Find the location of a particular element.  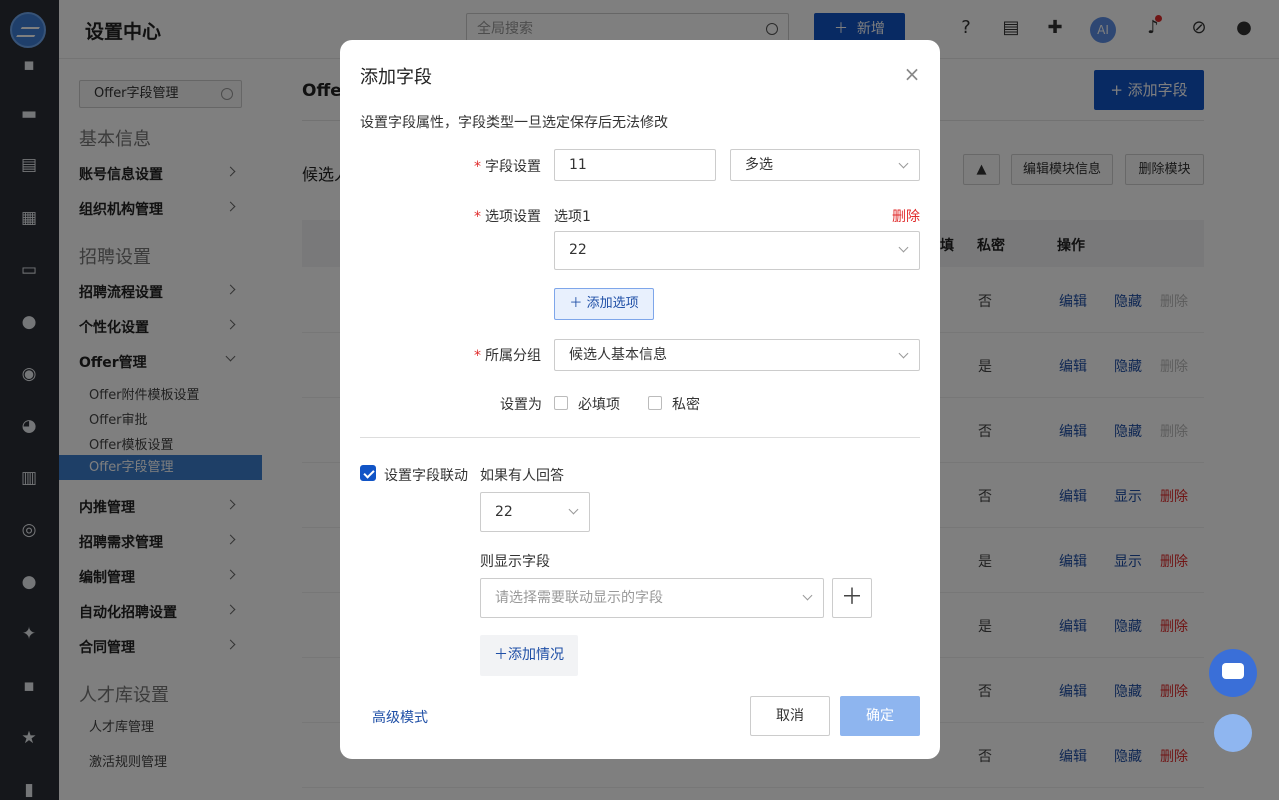

chat-support-icon is located at coordinates (1233, 673).